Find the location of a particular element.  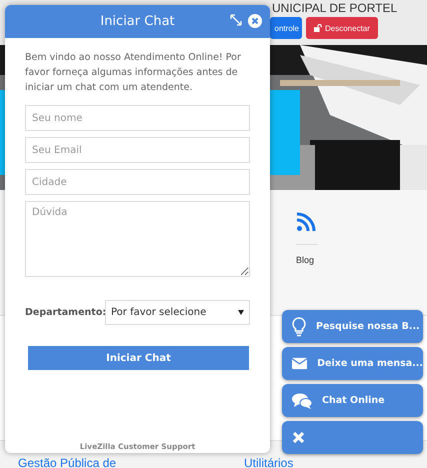

input-field: Cidade is located at coordinates (137, 182).